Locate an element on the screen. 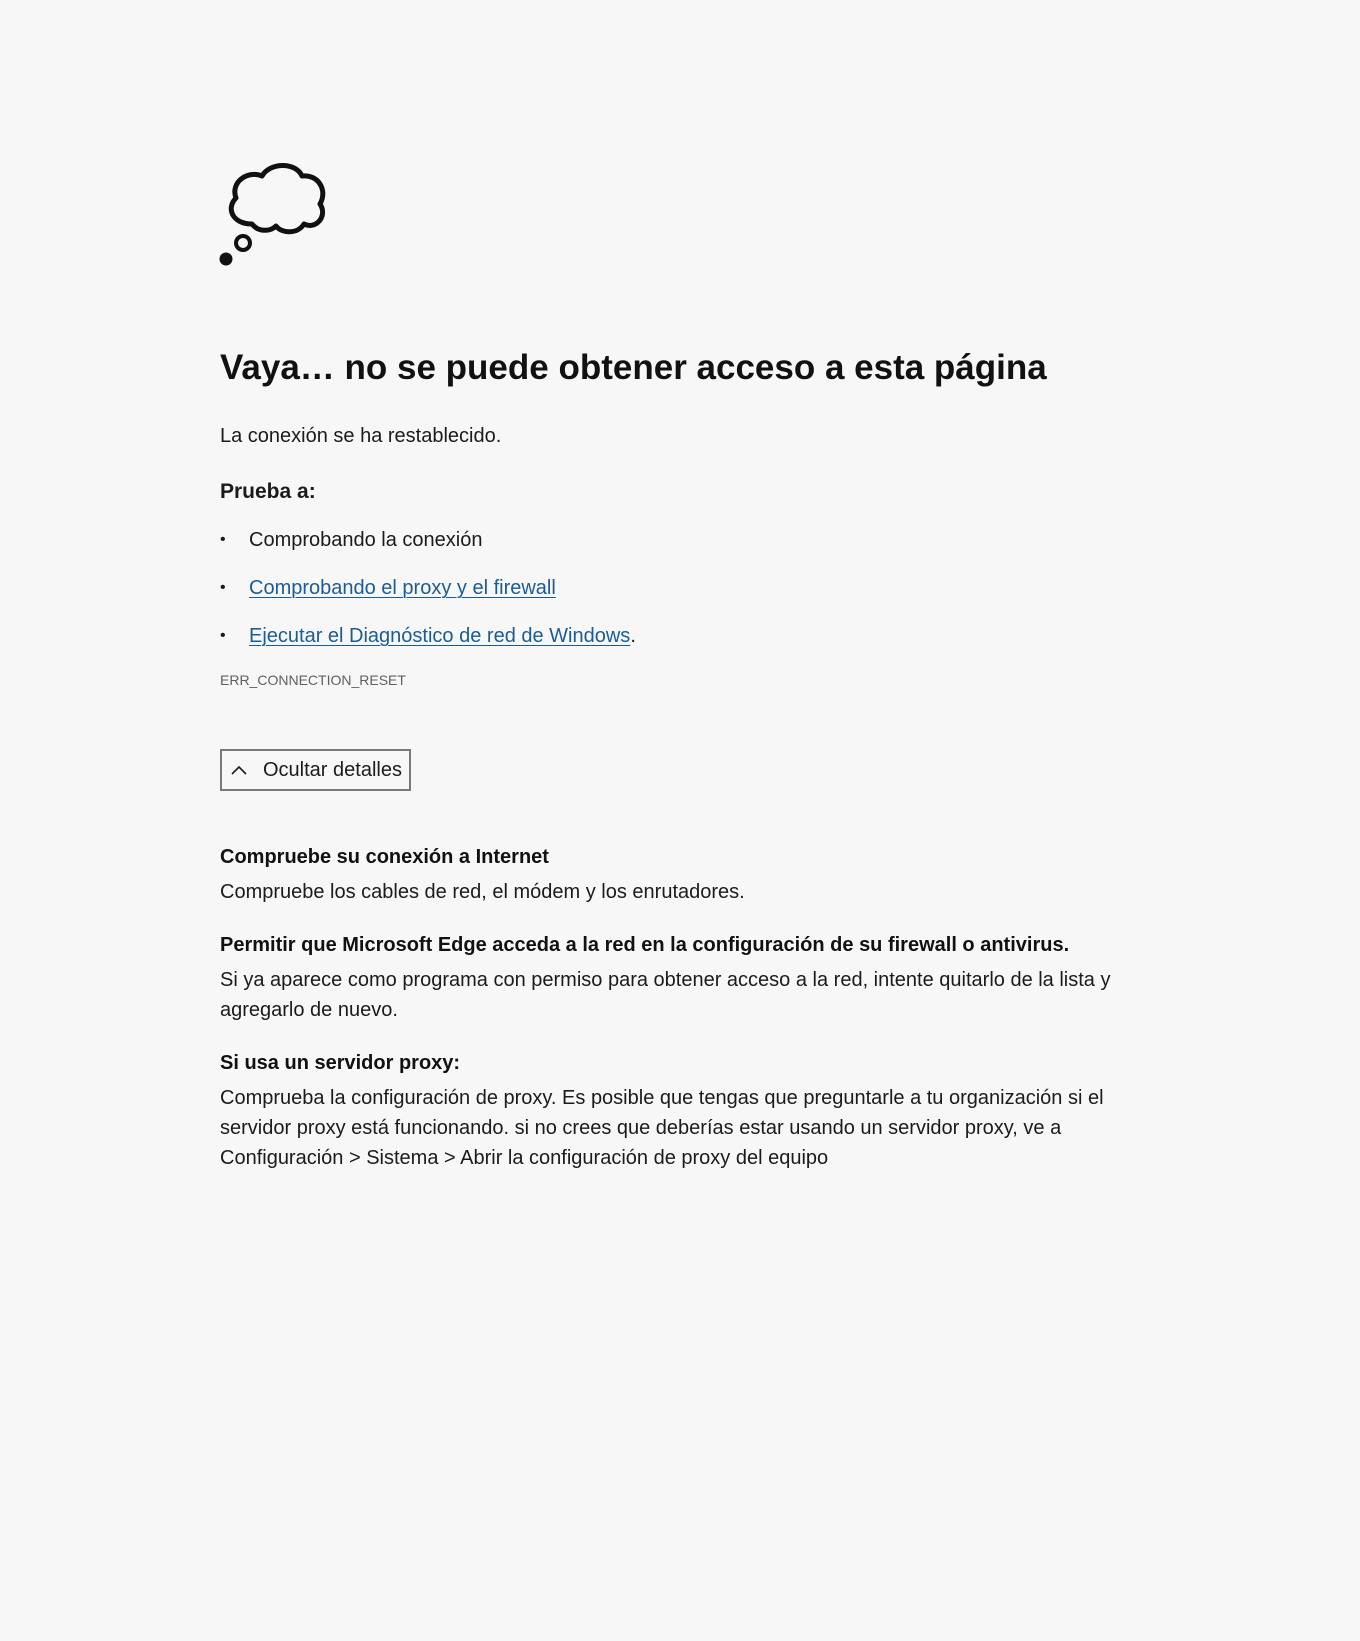  suggestion-item-check-connection: • Comprobando la conexión is located at coordinates (670, 540).